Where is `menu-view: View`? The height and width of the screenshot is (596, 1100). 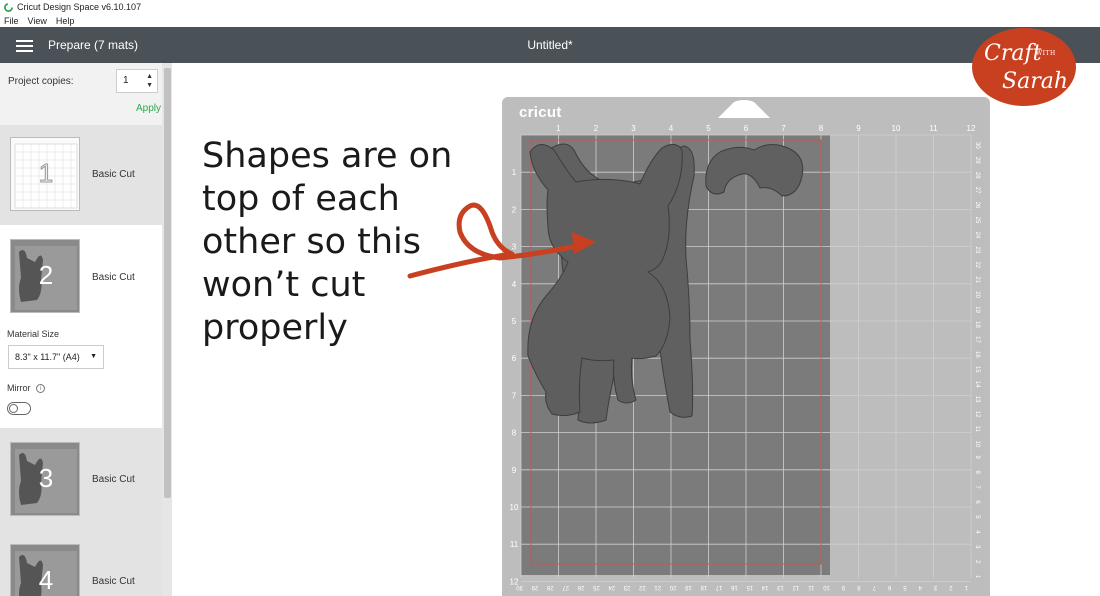 menu-view: View is located at coordinates (37, 21).